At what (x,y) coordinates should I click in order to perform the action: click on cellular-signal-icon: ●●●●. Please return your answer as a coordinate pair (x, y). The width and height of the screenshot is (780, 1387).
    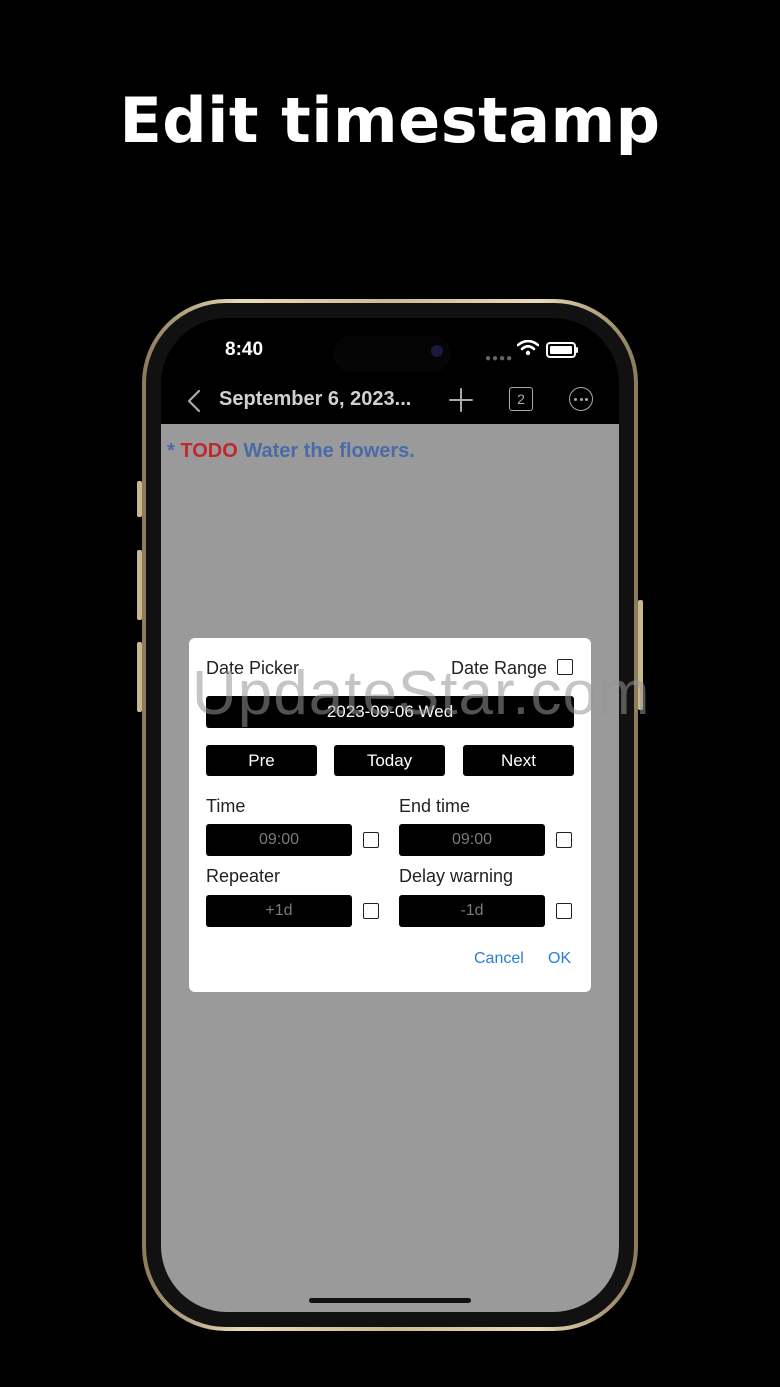
    Looking at the image, I should click on (499, 358).